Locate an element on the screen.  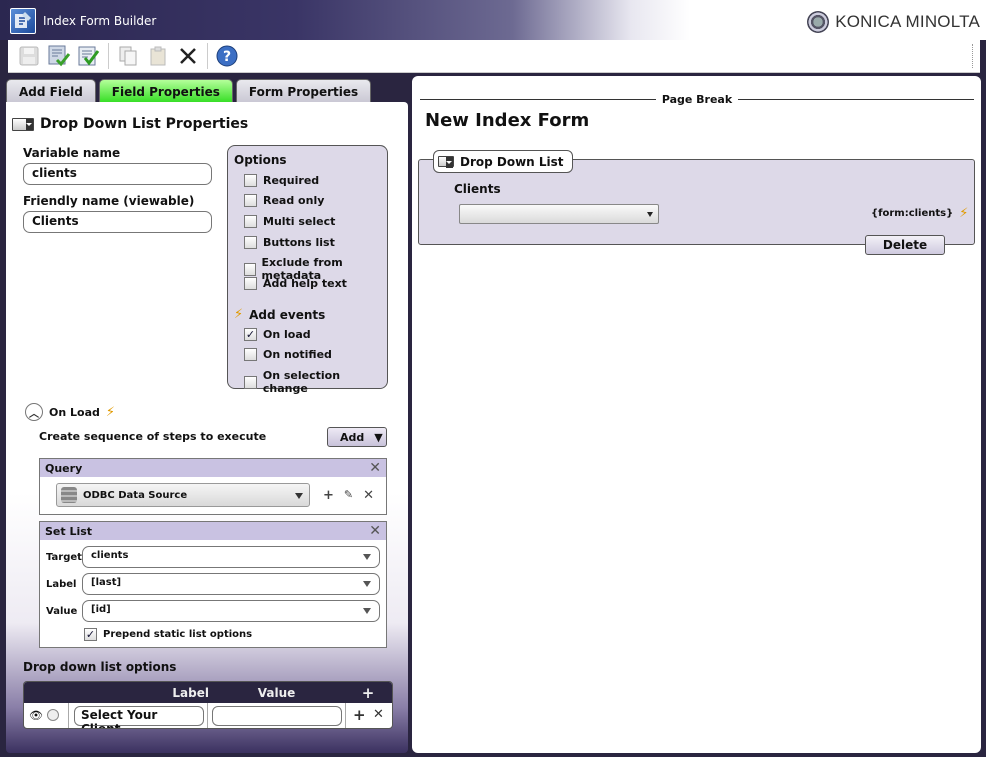
save-and-check-icon is located at coordinates (59, 56).